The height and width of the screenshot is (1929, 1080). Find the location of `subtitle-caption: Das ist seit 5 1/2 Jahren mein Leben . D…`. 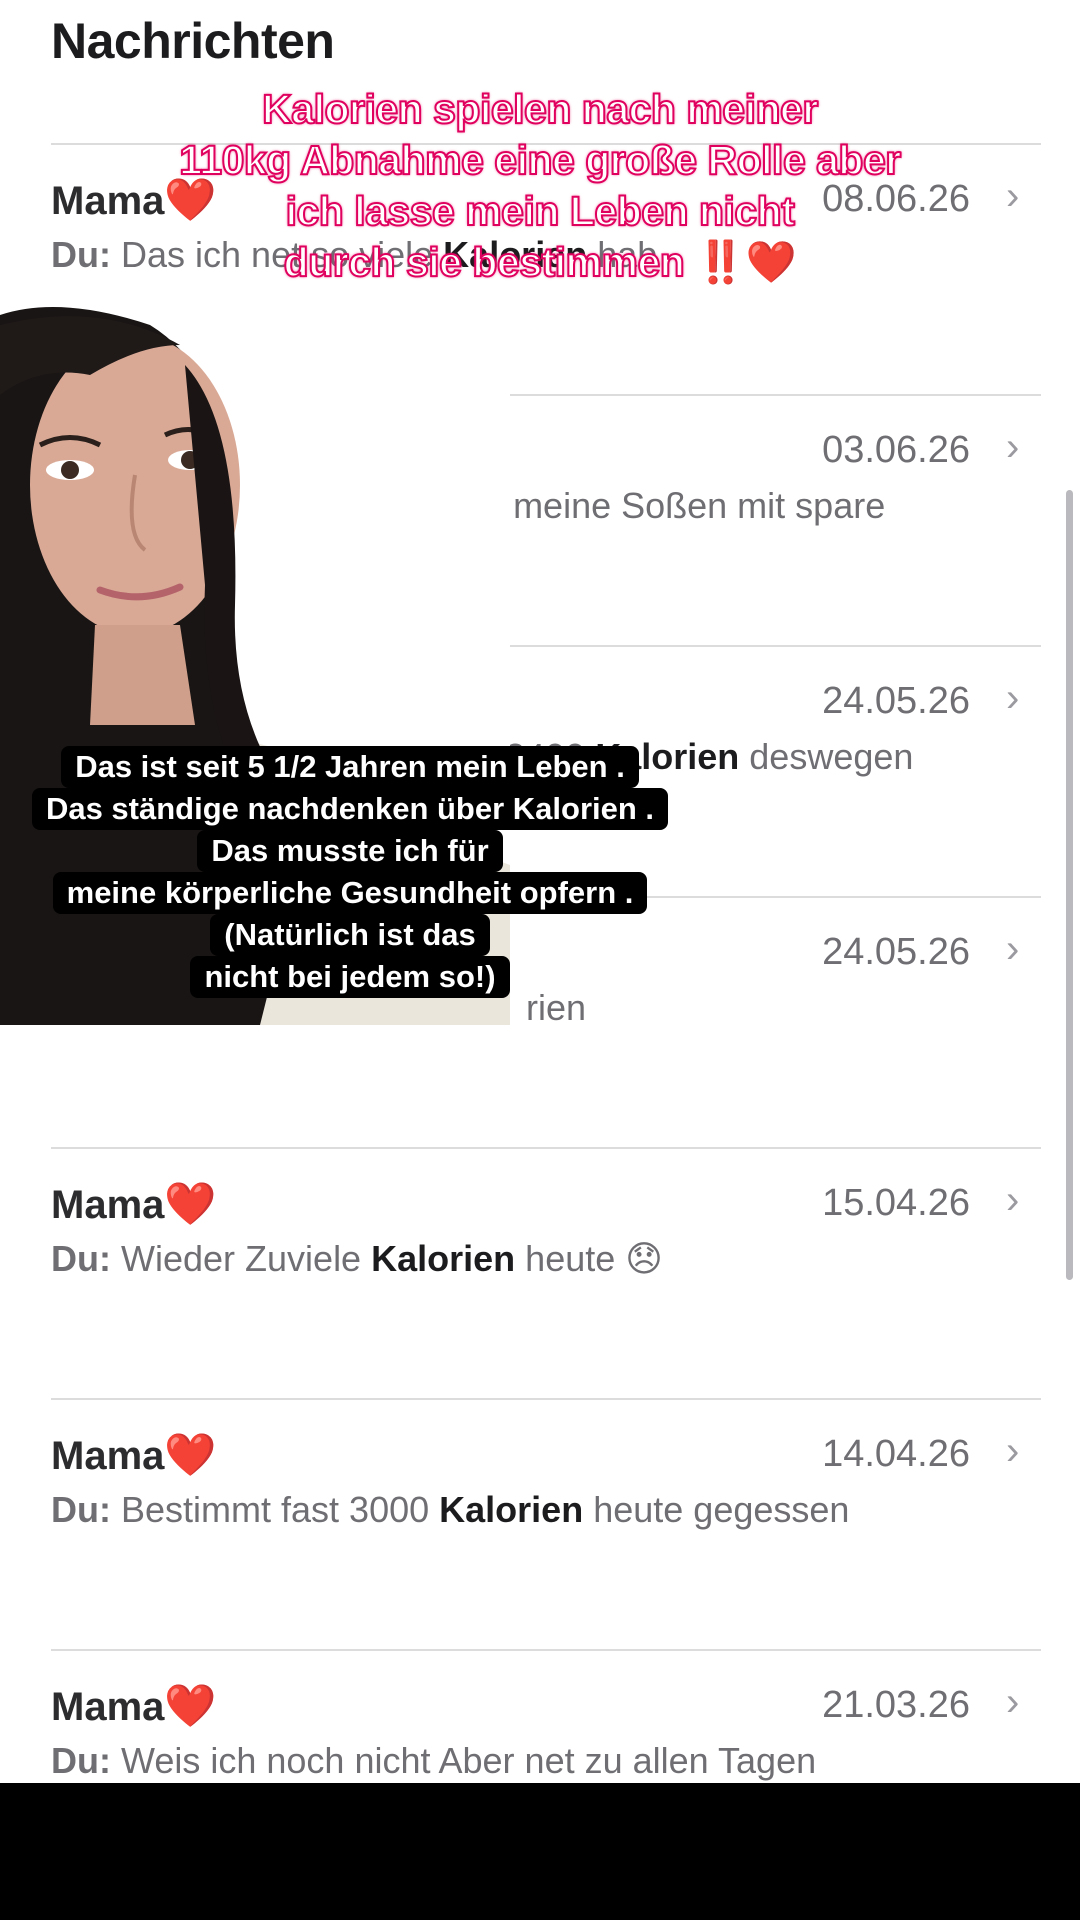

subtitle-caption: Das ist seit 5 1/2 Jahren mein Leben . D… is located at coordinates (350, 872).